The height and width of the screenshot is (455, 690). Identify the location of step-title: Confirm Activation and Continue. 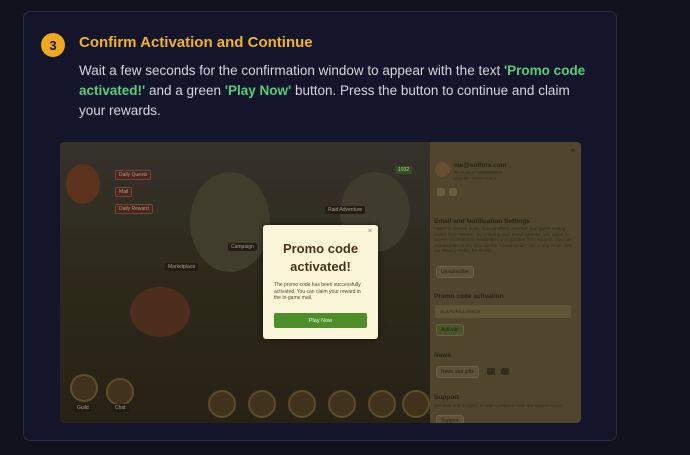
(196, 42).